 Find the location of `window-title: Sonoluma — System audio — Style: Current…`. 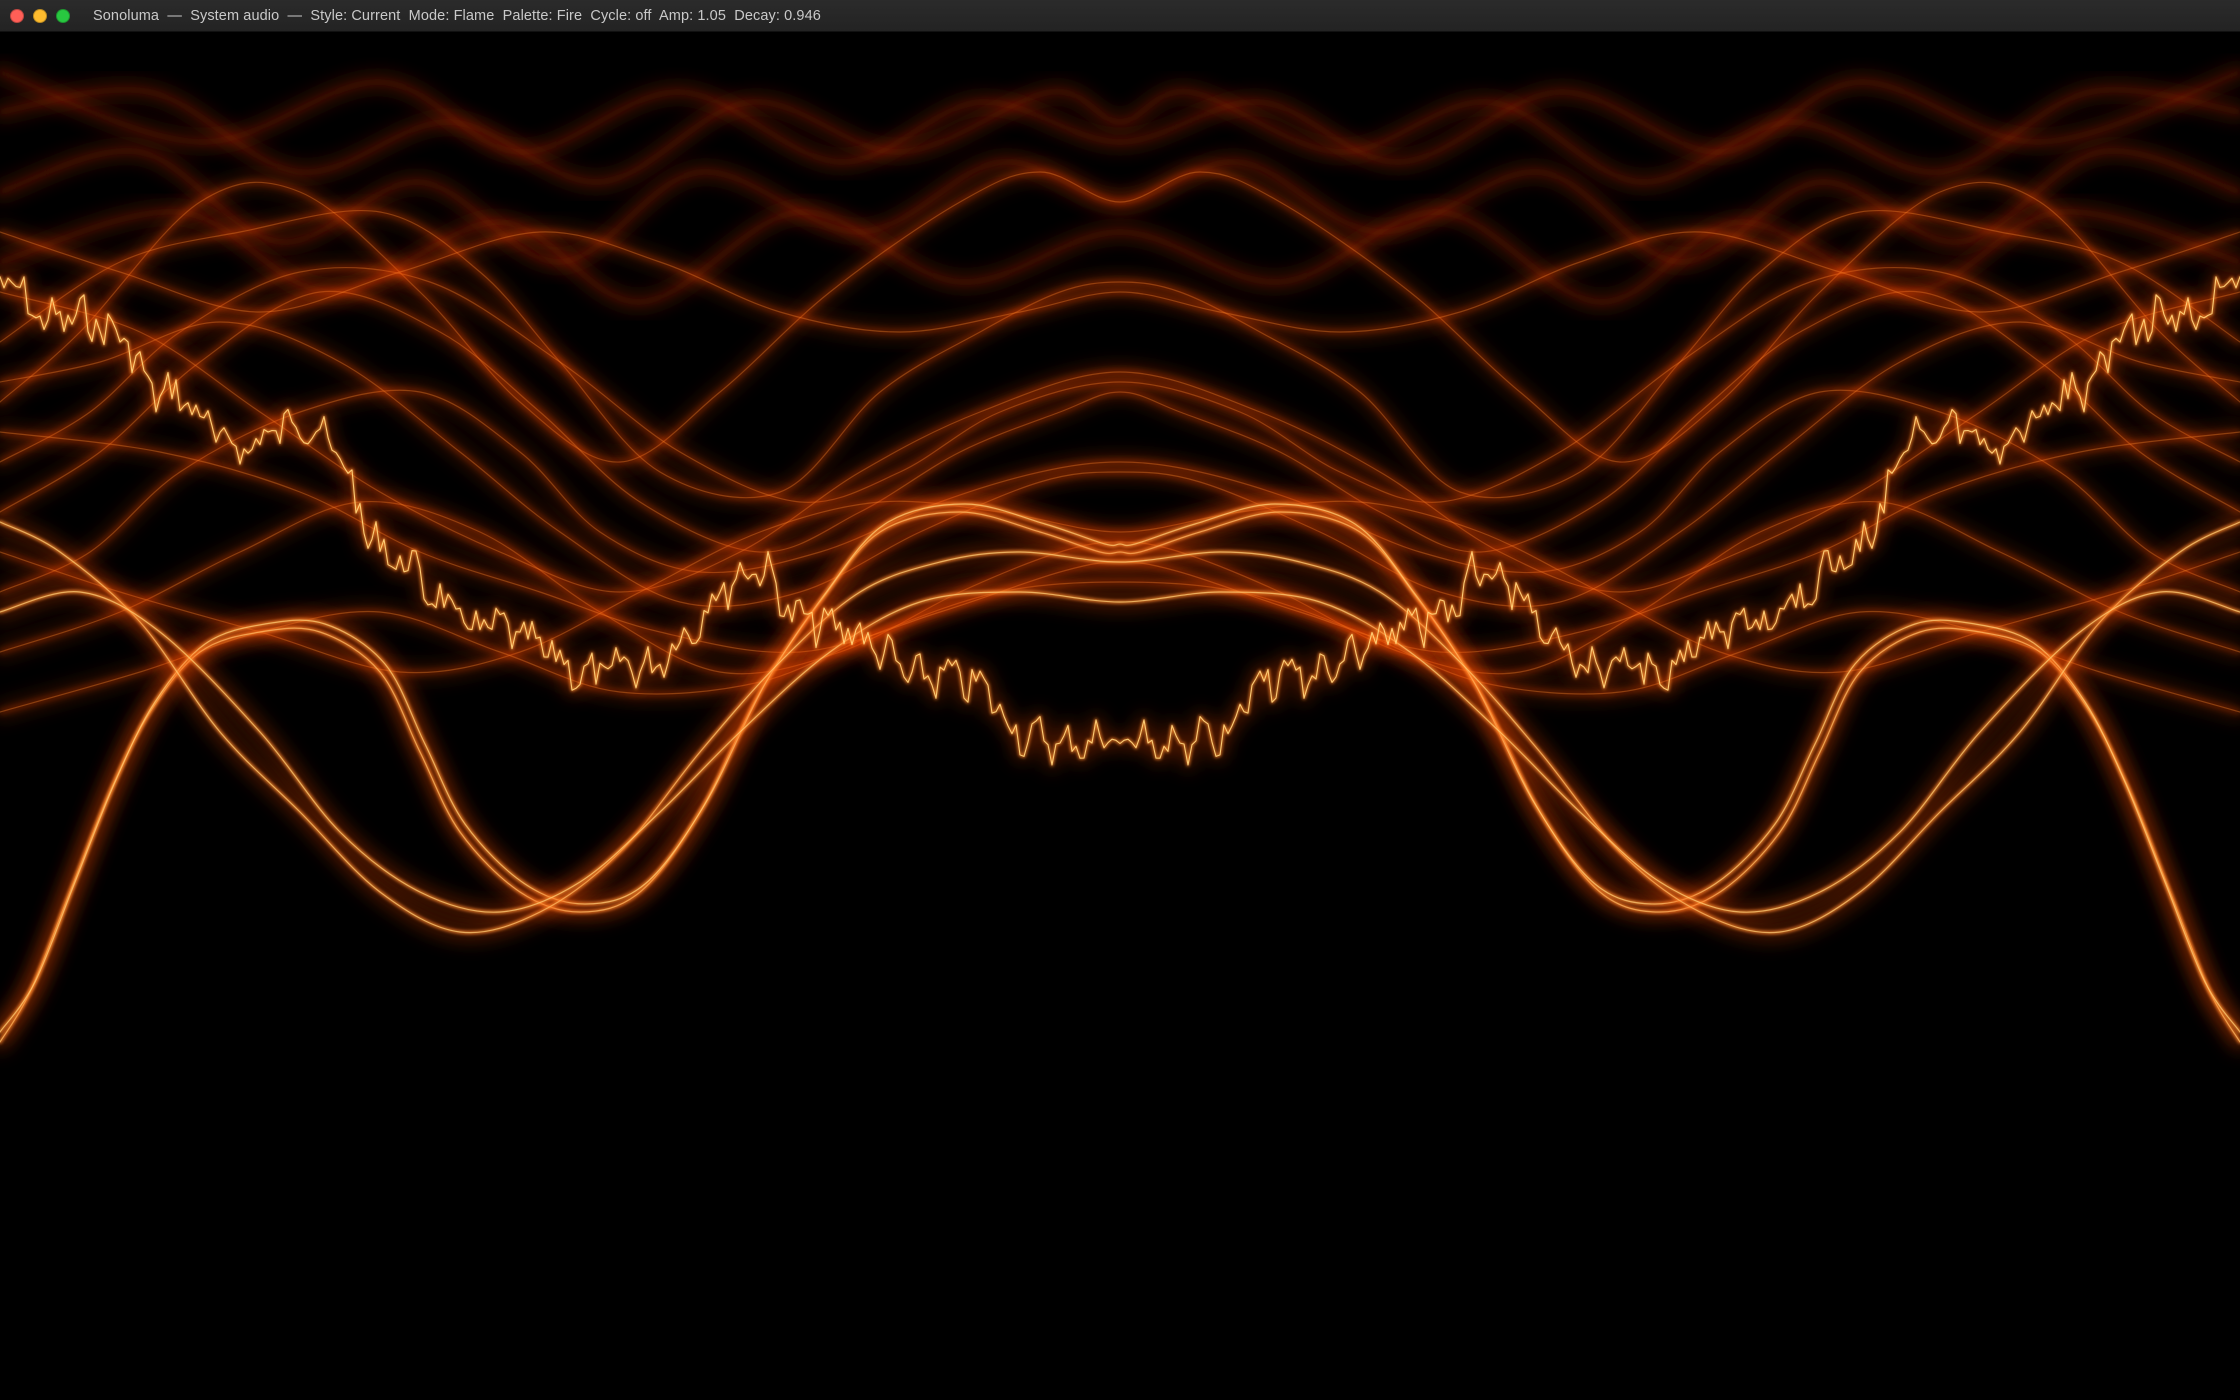

window-title: Sonoluma — System audio — Style: Current… is located at coordinates (457, 15).